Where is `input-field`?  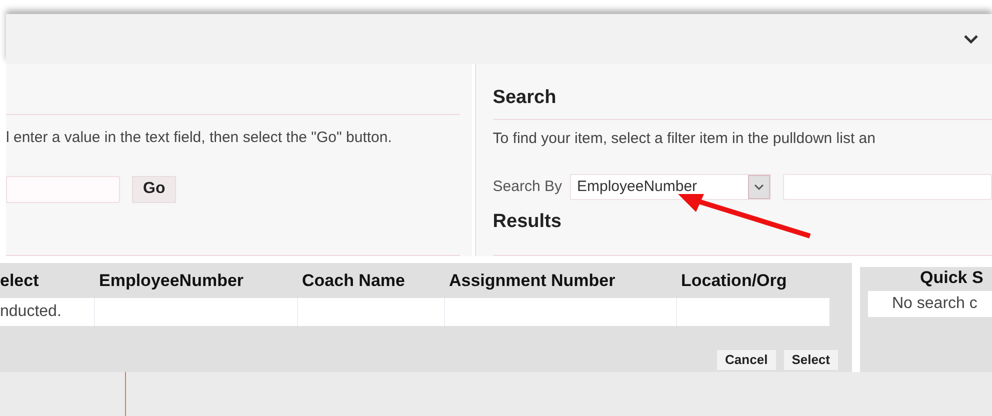 input-field is located at coordinates (63, 189).